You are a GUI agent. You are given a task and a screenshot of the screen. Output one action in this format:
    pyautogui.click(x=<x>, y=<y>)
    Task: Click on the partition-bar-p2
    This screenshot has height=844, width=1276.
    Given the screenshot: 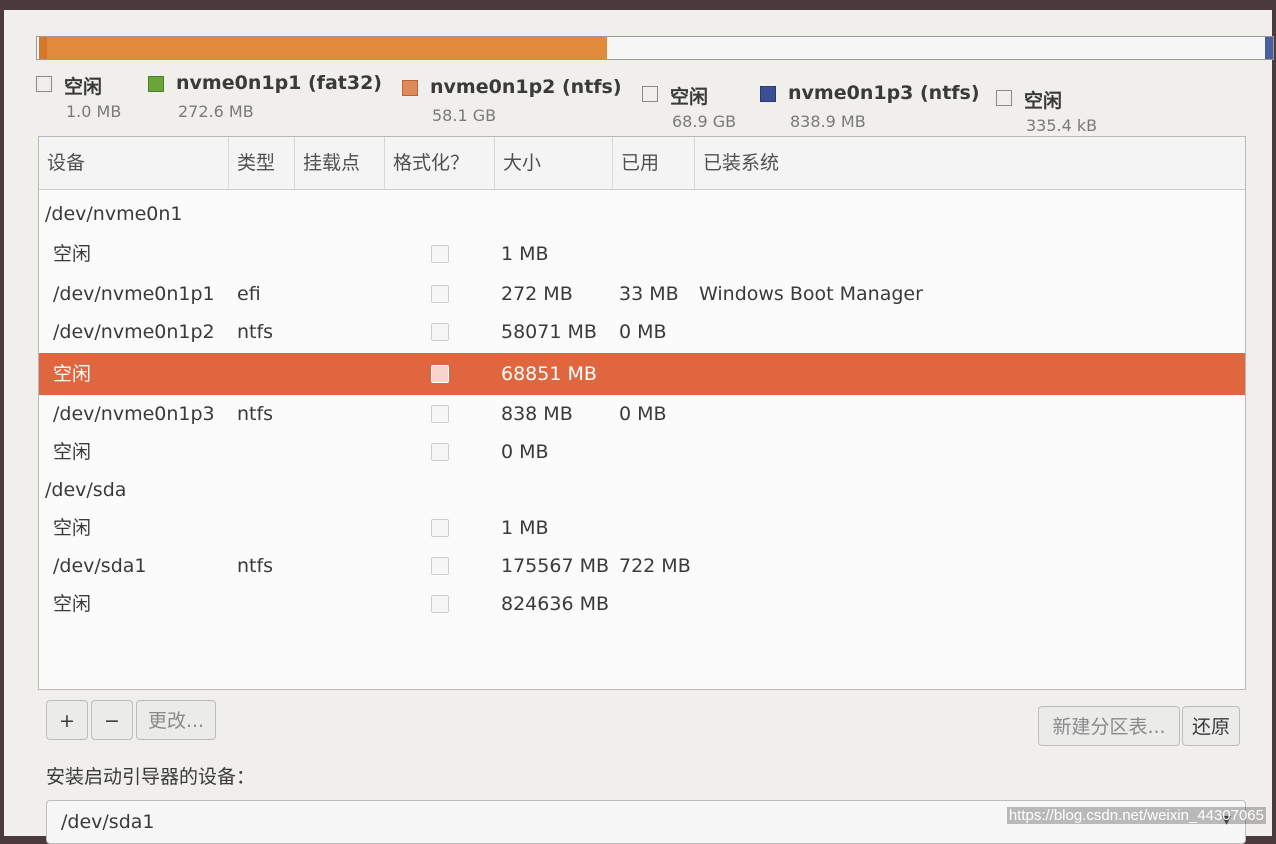 What is the action you would take?
    pyautogui.click(x=327, y=48)
    